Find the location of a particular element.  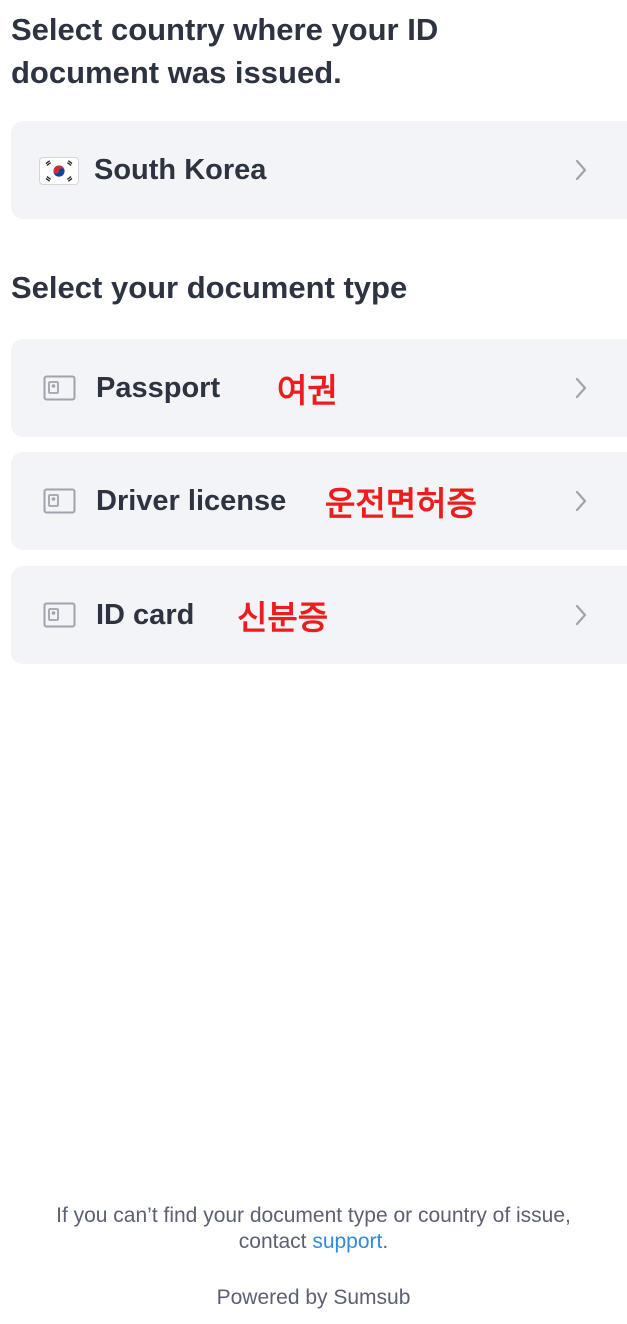

document-type-heading: Select your document type is located at coordinates (209, 287).